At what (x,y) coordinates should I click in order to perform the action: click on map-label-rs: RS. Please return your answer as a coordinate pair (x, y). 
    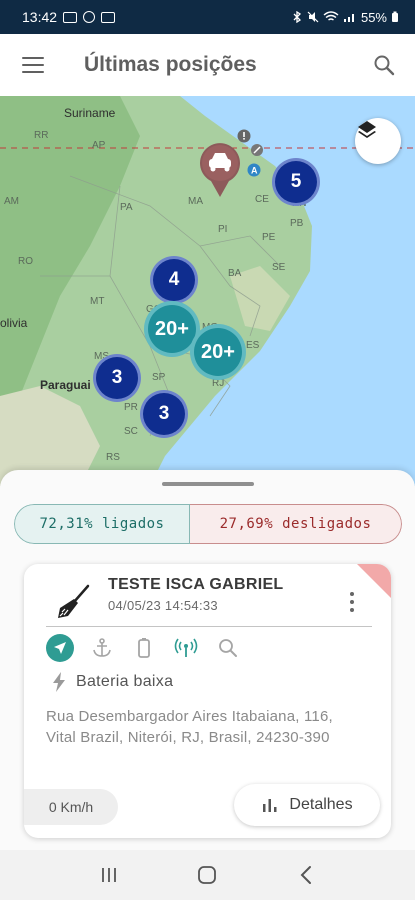
    Looking at the image, I should click on (113, 457).